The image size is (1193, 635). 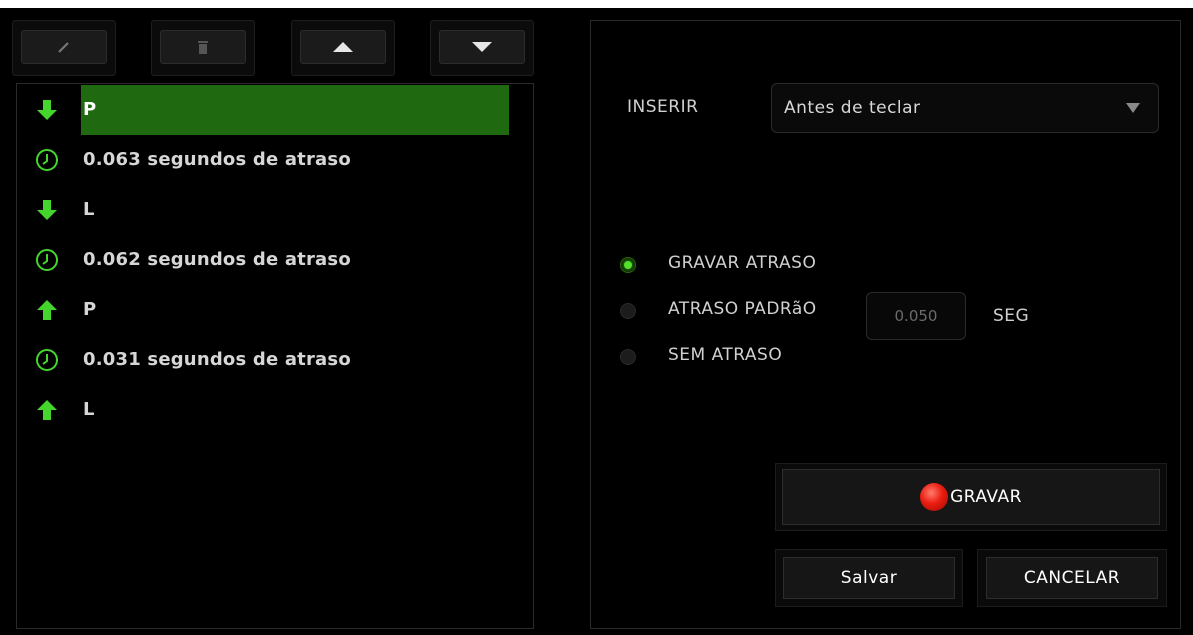 What do you see at coordinates (742, 263) in the screenshot?
I see `record-delay-label: GRAVAR ATRASO` at bounding box center [742, 263].